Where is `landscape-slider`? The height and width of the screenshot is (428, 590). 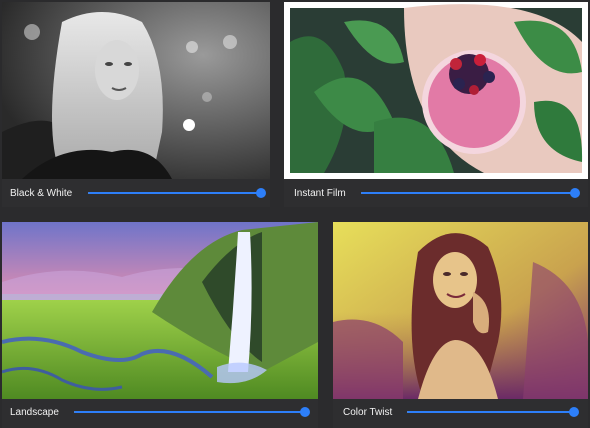
landscape-slider is located at coordinates (192, 412).